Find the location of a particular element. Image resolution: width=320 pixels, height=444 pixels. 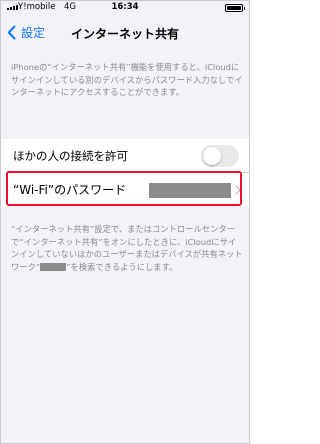

battery-level is located at coordinates (234, 8).